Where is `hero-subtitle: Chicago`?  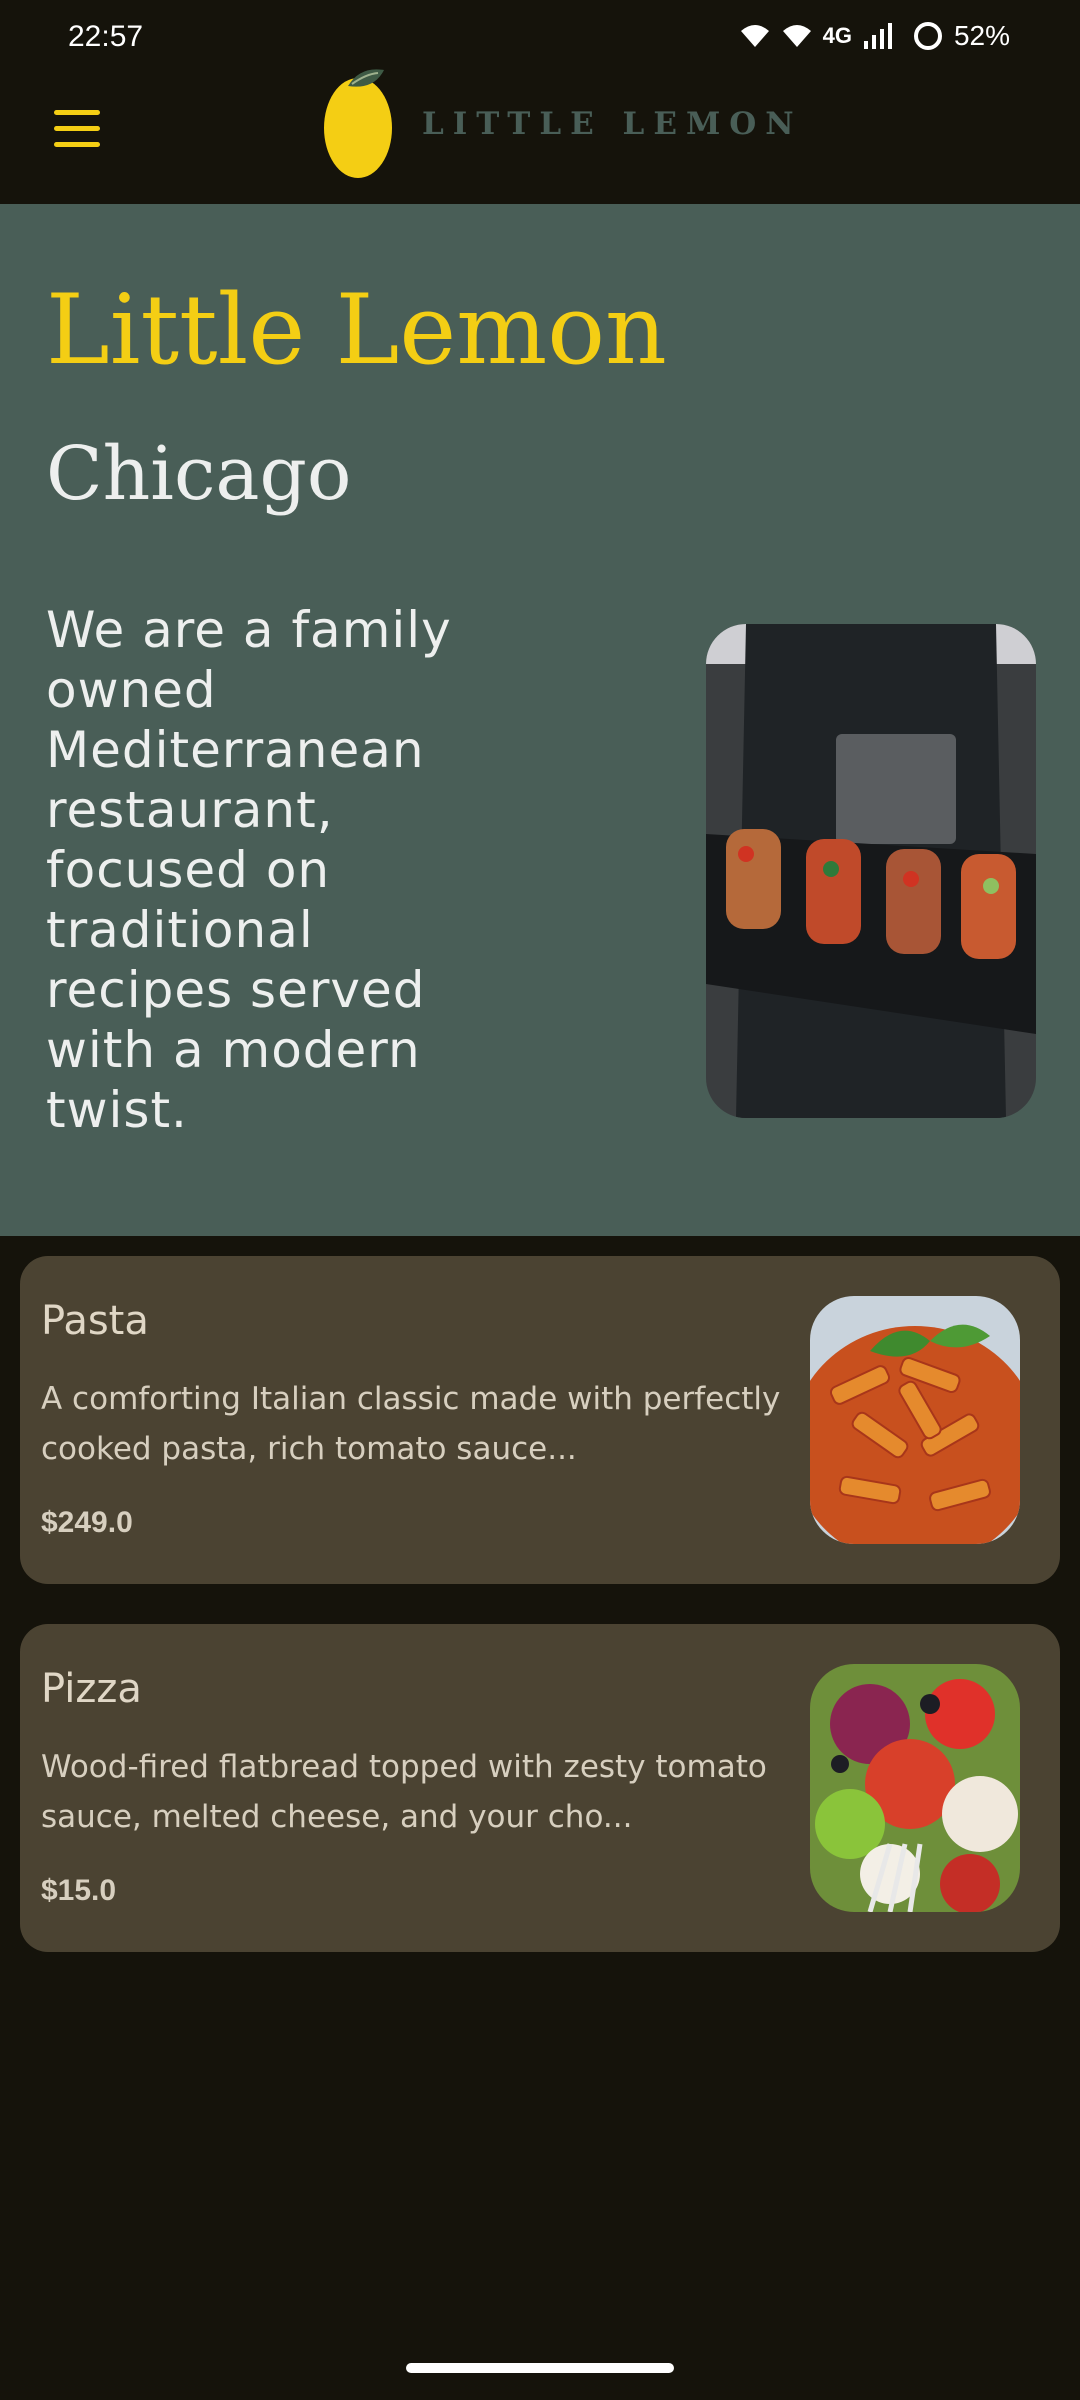
hero-subtitle: Chicago is located at coordinates (199, 474).